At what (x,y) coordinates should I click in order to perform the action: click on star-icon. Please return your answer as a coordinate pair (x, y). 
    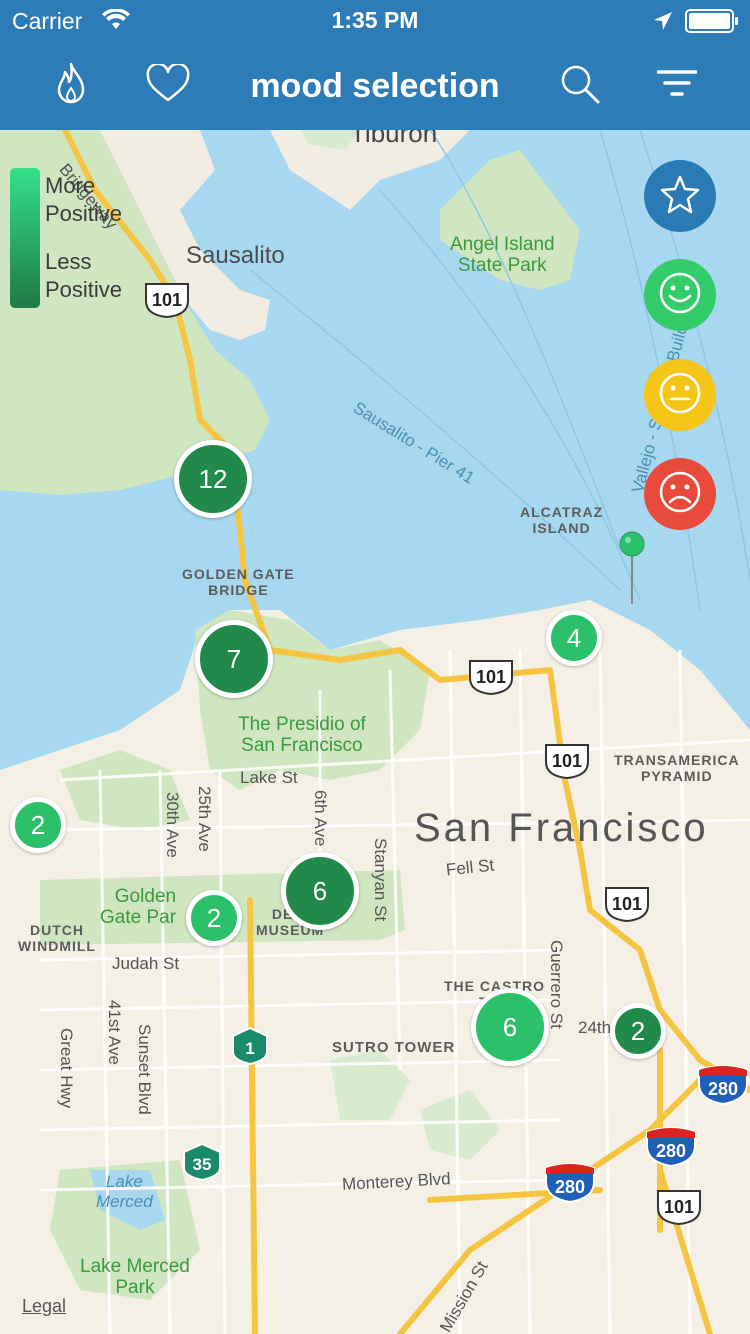
    Looking at the image, I should click on (680, 196).